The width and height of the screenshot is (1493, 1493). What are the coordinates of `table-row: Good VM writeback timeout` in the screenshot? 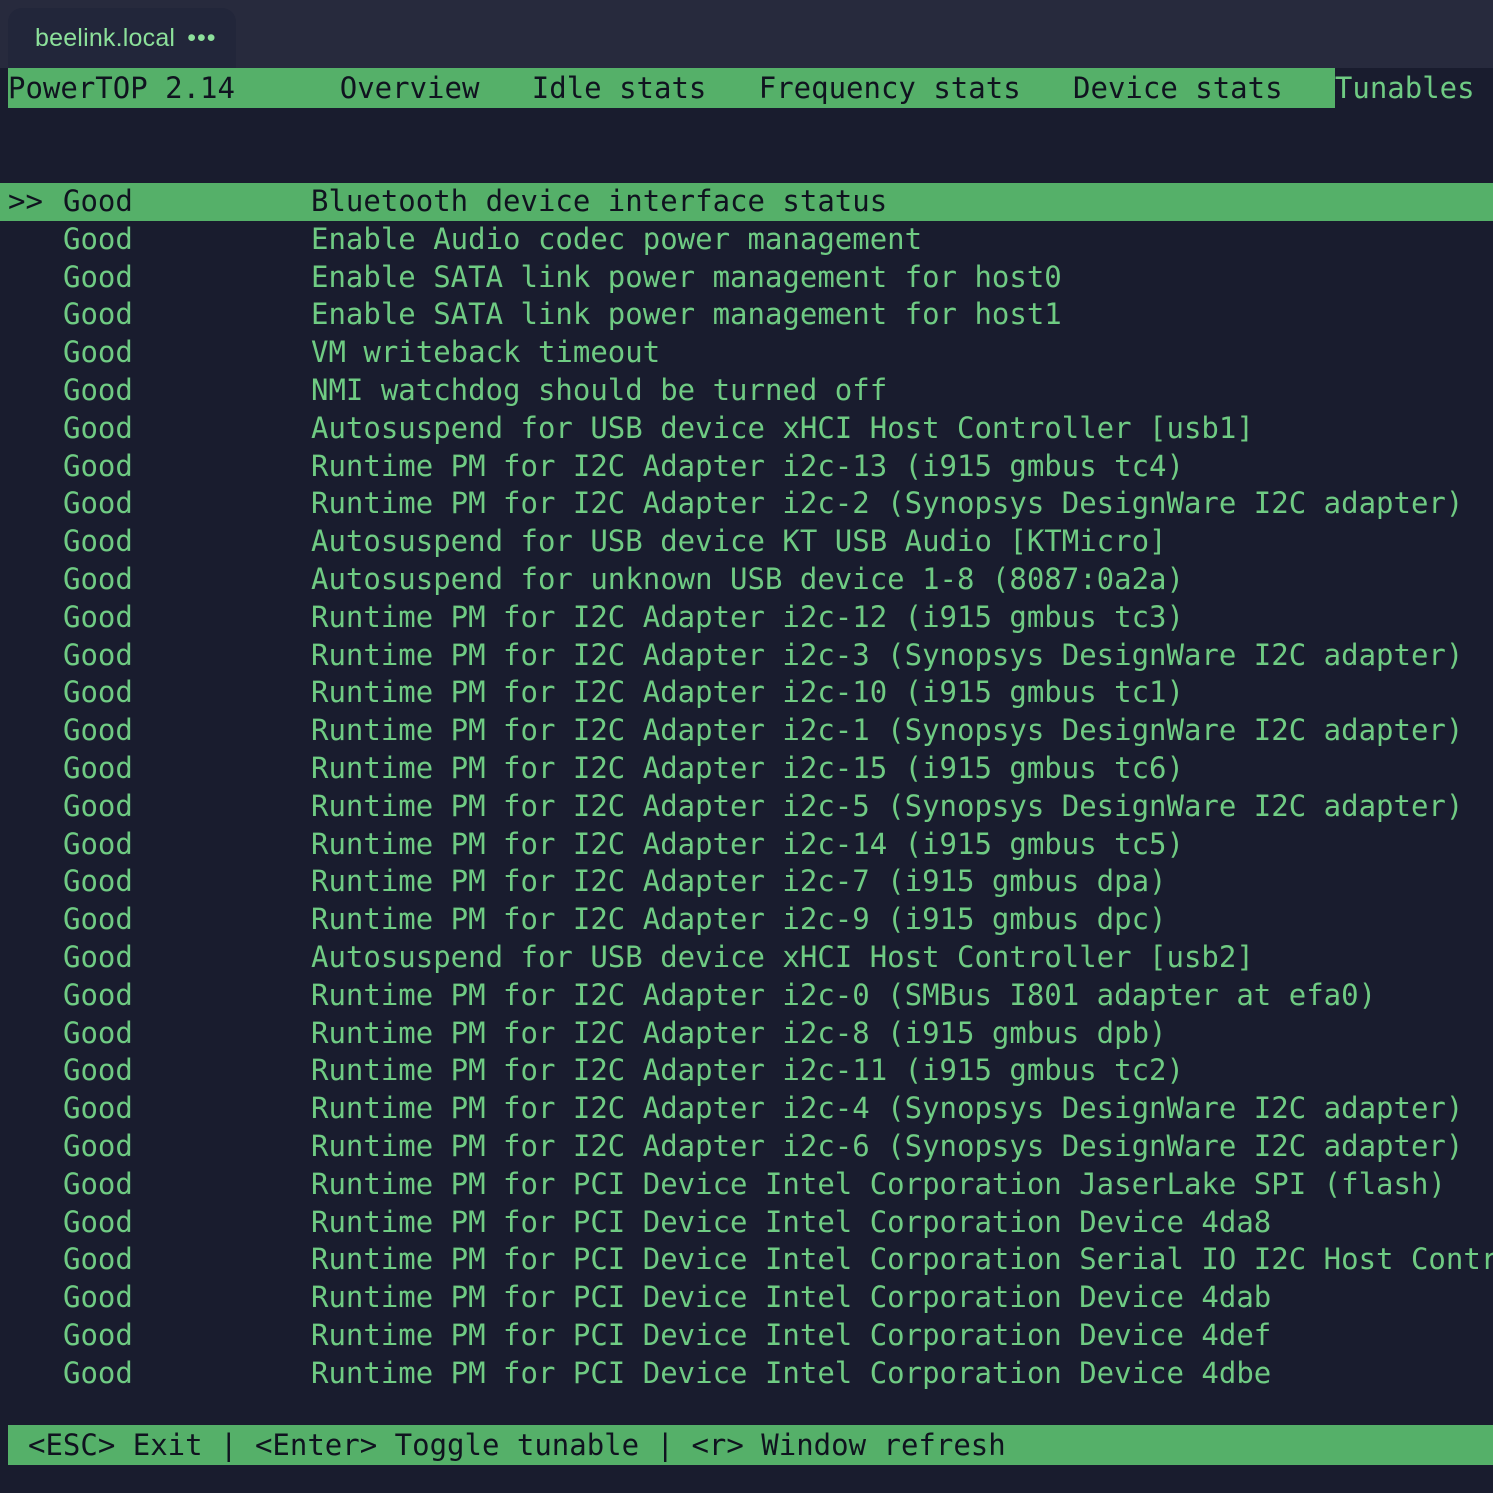 It's located at (746, 353).